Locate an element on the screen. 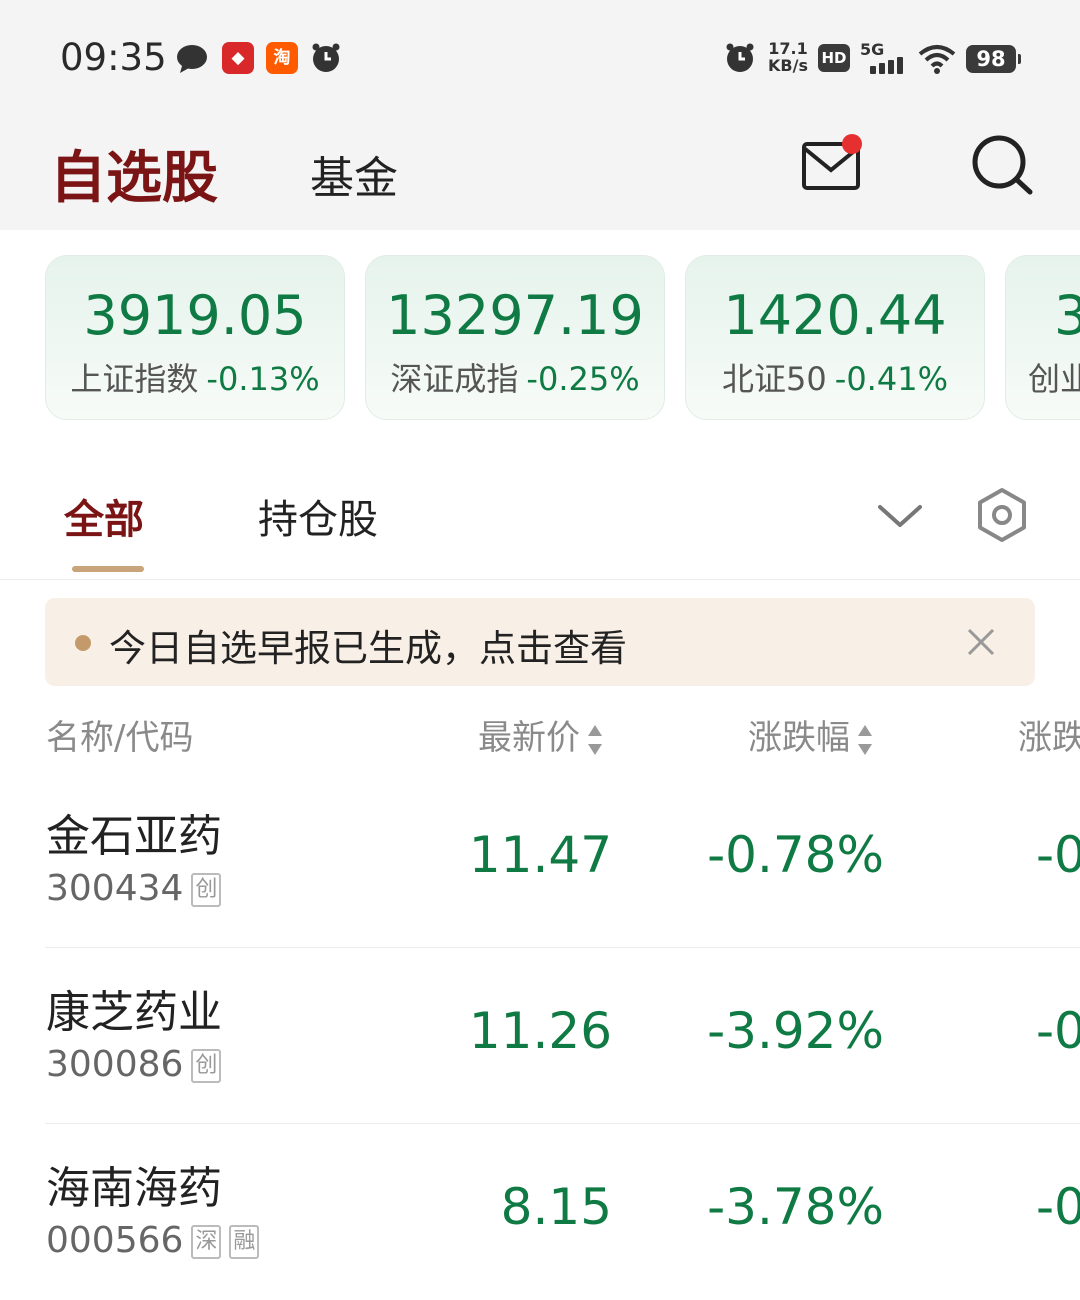  chat-bubble-icon is located at coordinates (192, 59).